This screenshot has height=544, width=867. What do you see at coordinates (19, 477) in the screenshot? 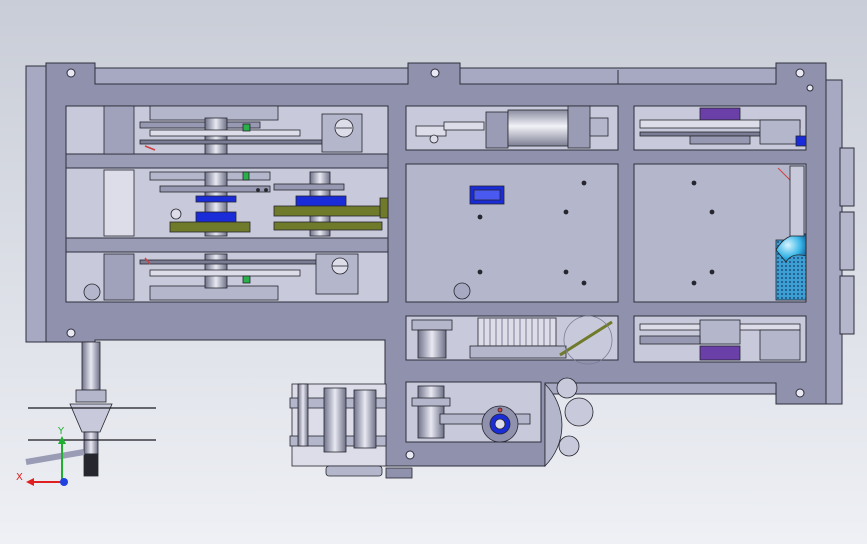
I see `triad-x-label: X` at bounding box center [19, 477].